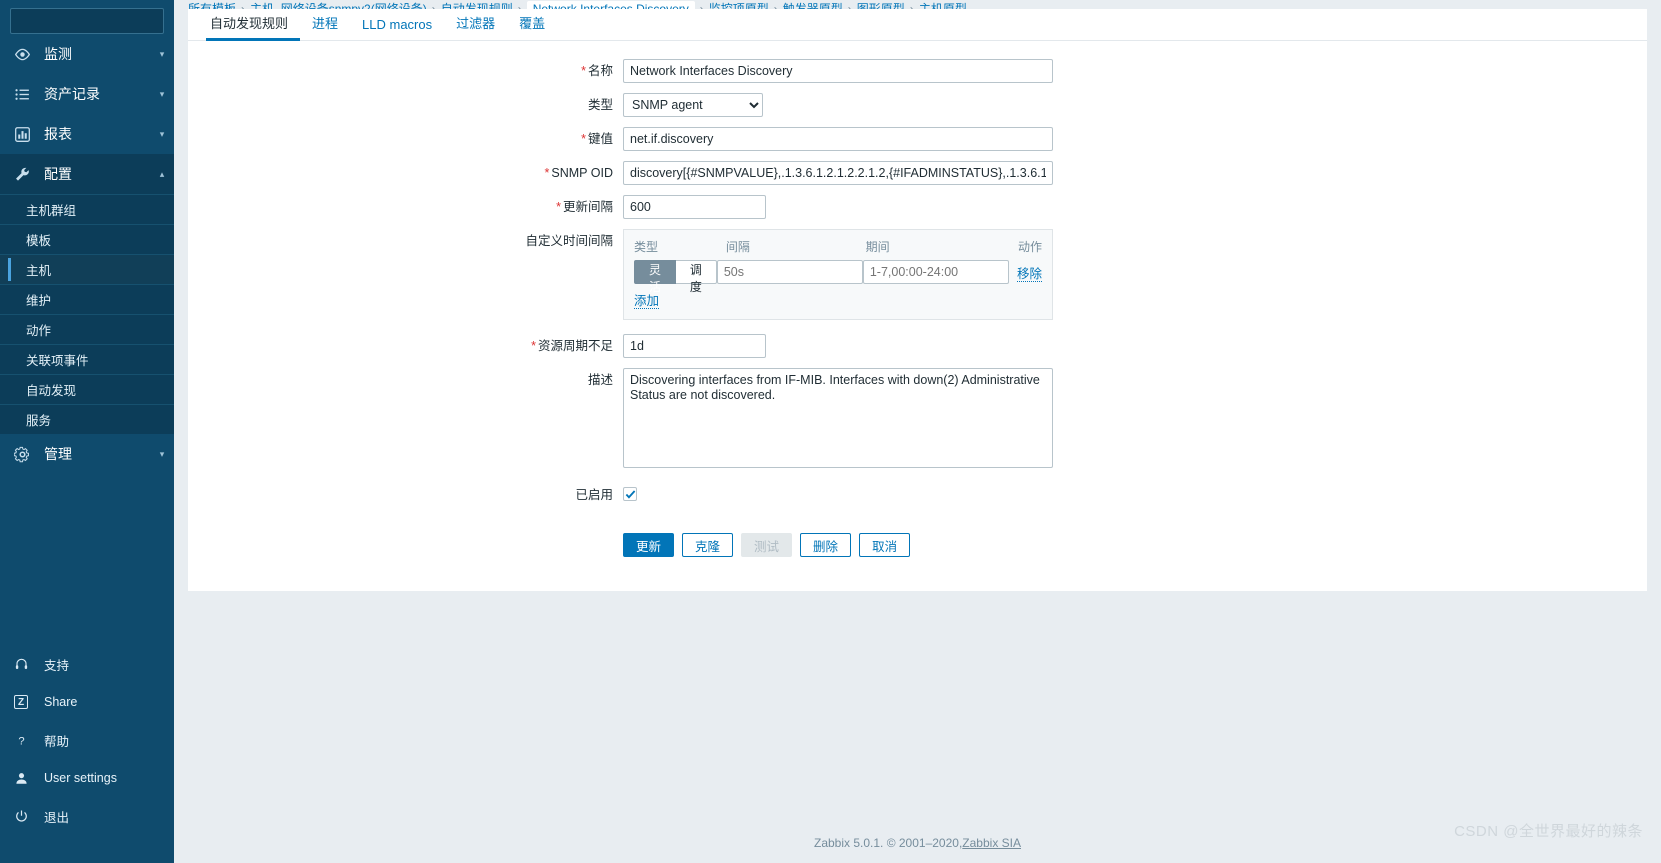 This screenshot has height=863, width=1661. I want to click on sidebar-item-user-settings: User settings, so click(87, 778).